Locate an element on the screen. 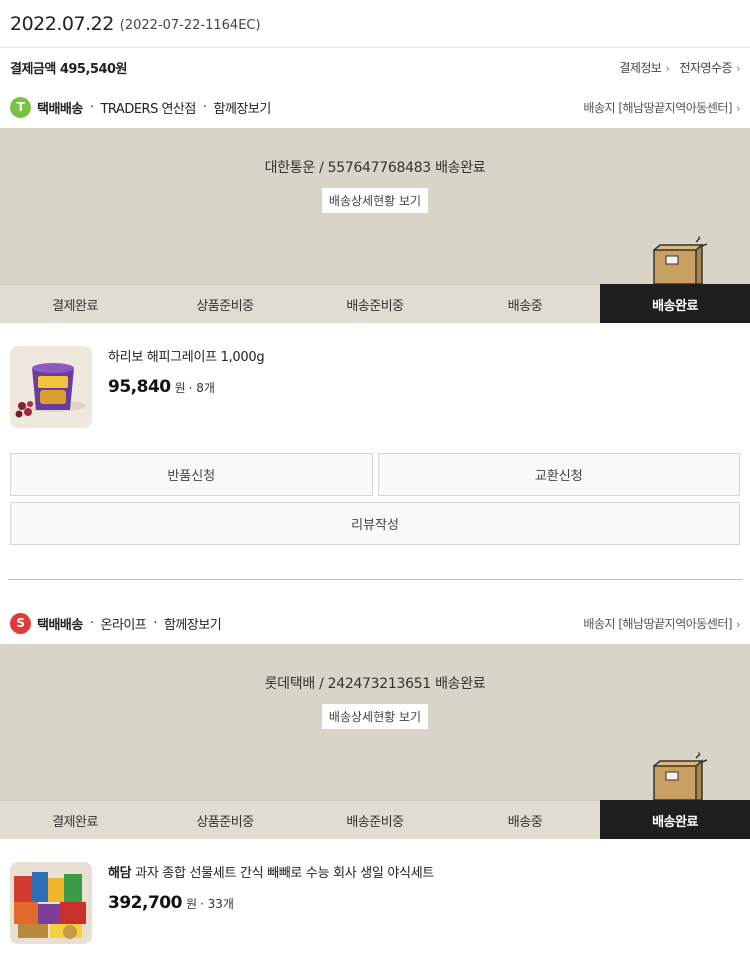 The height and width of the screenshot is (965, 750). payment-value: 495,540원 is located at coordinates (93, 69).